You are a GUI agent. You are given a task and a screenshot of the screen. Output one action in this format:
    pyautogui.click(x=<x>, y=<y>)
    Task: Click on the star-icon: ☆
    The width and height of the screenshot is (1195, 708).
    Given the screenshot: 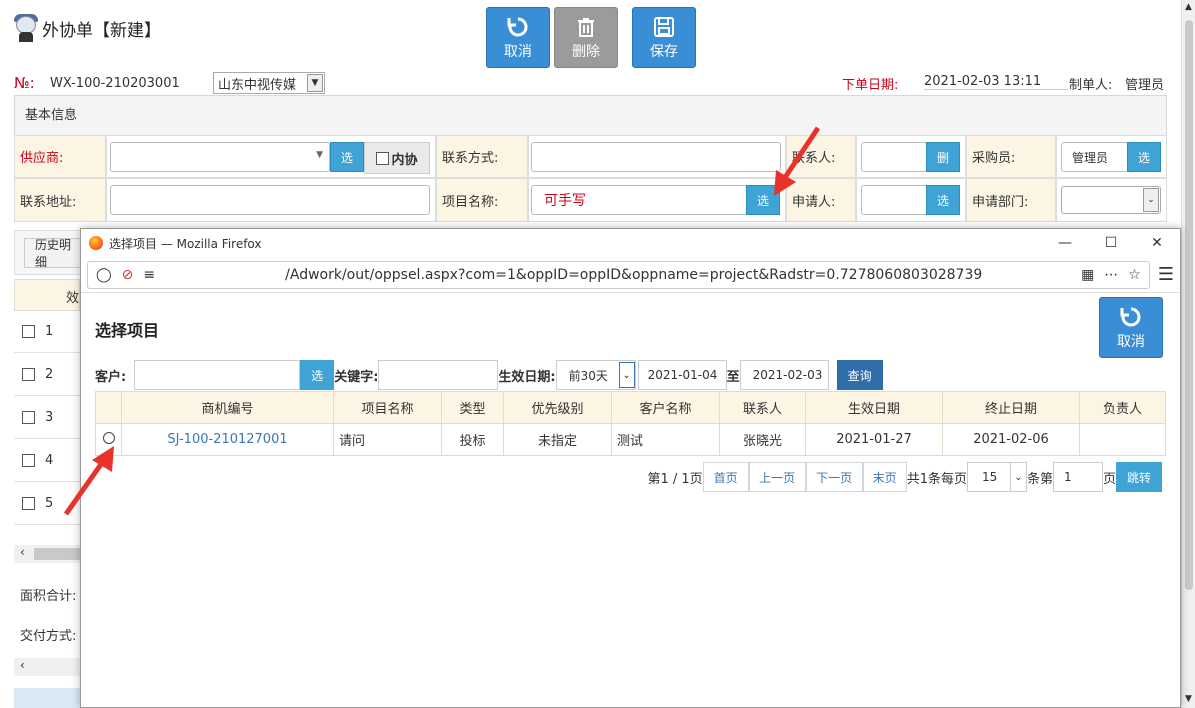 What is the action you would take?
    pyautogui.click(x=1134, y=275)
    